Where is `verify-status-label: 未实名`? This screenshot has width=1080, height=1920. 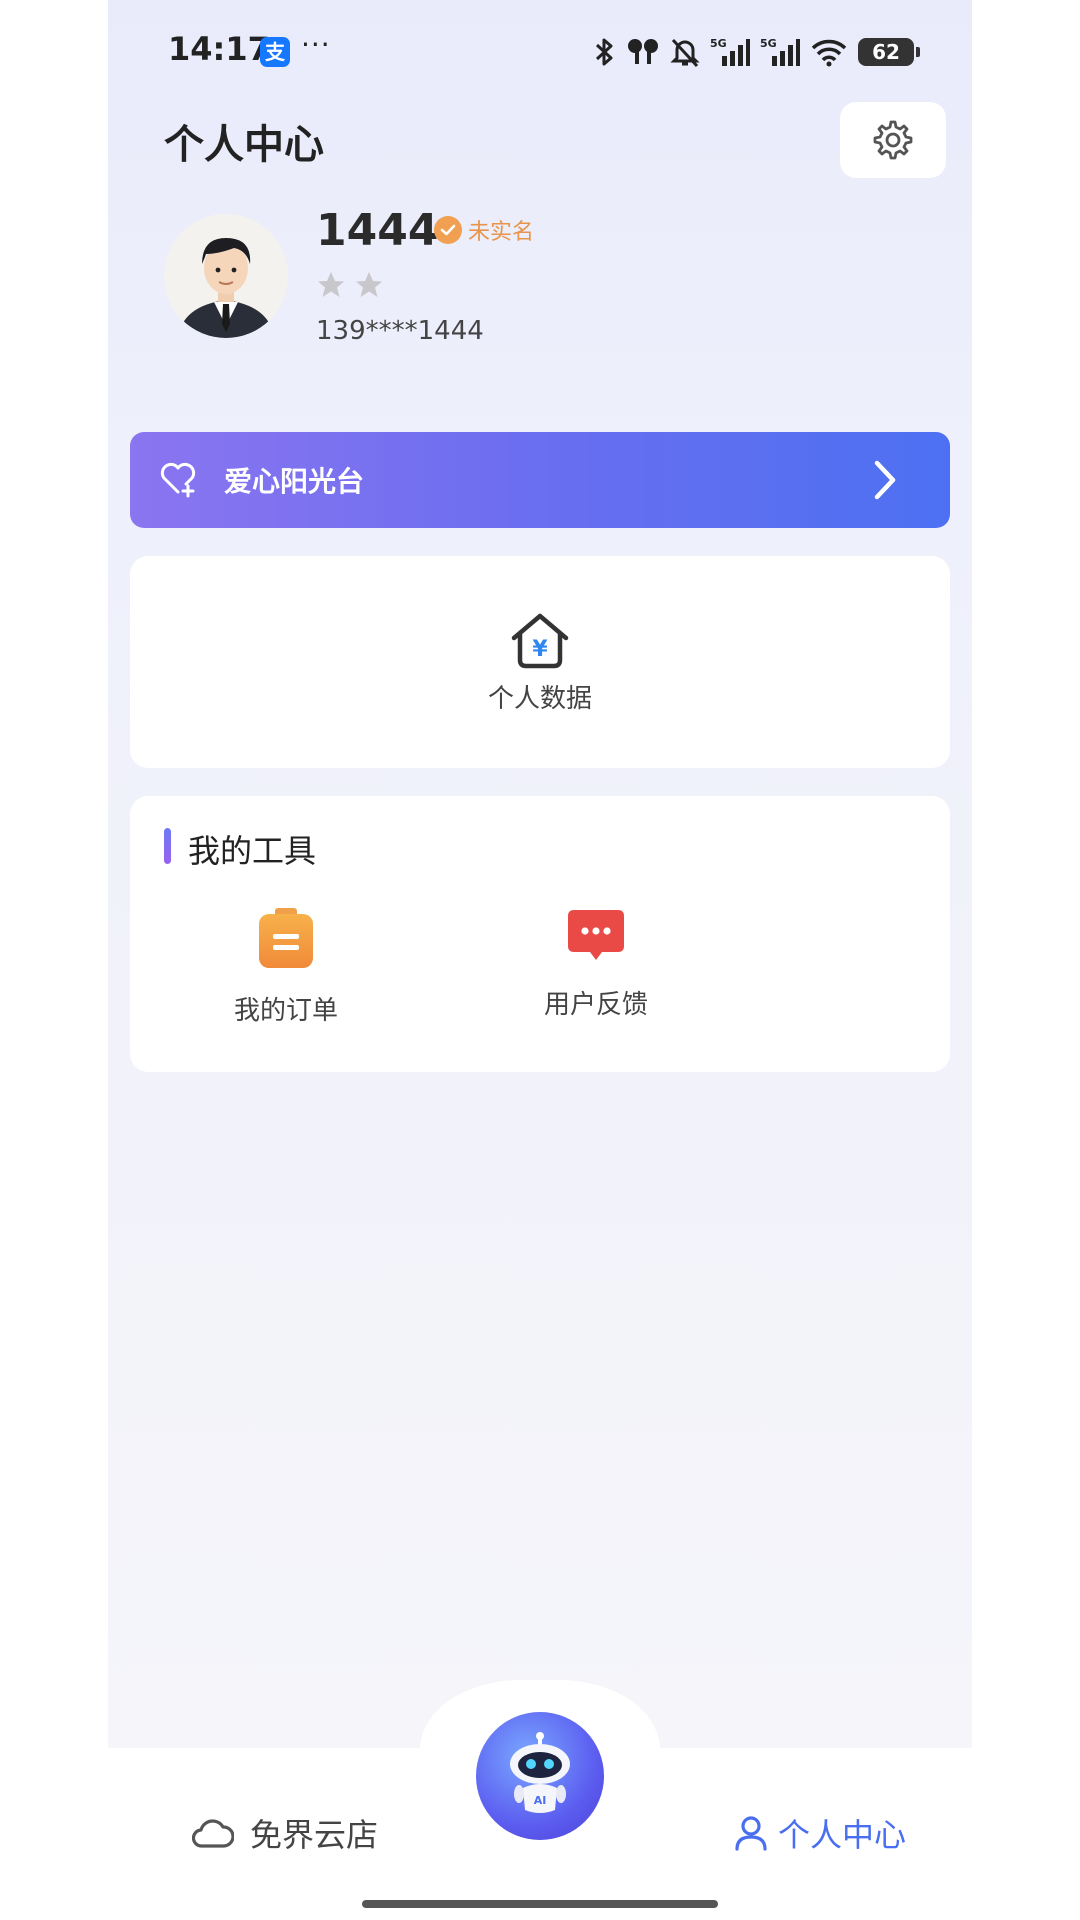
verify-status-label: 未实名 is located at coordinates (501, 232).